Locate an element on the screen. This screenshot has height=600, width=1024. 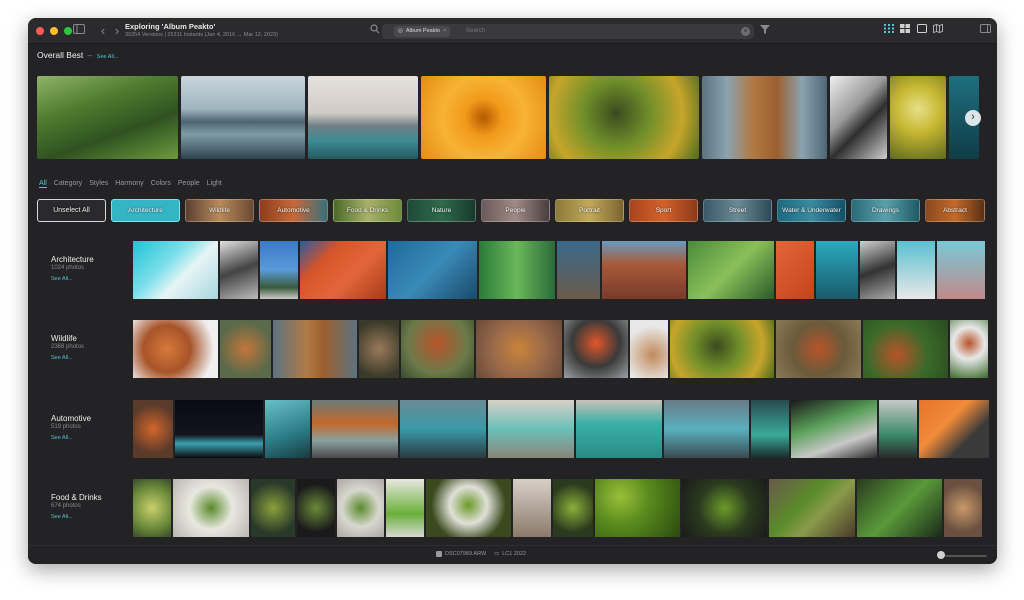
unselect-all-button: Unselect All is located at coordinates (71, 210).